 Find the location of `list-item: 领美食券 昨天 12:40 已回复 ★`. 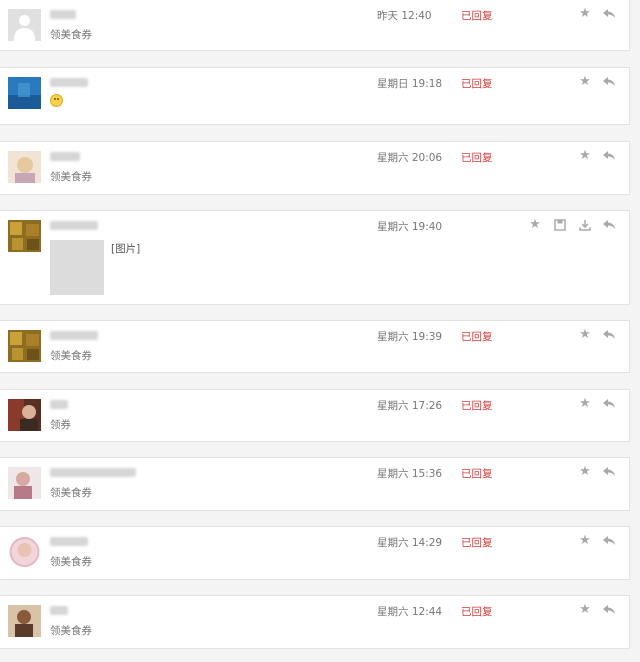

list-item: 领美食券 昨天 12:40 已回复 ★ is located at coordinates (315, 25).